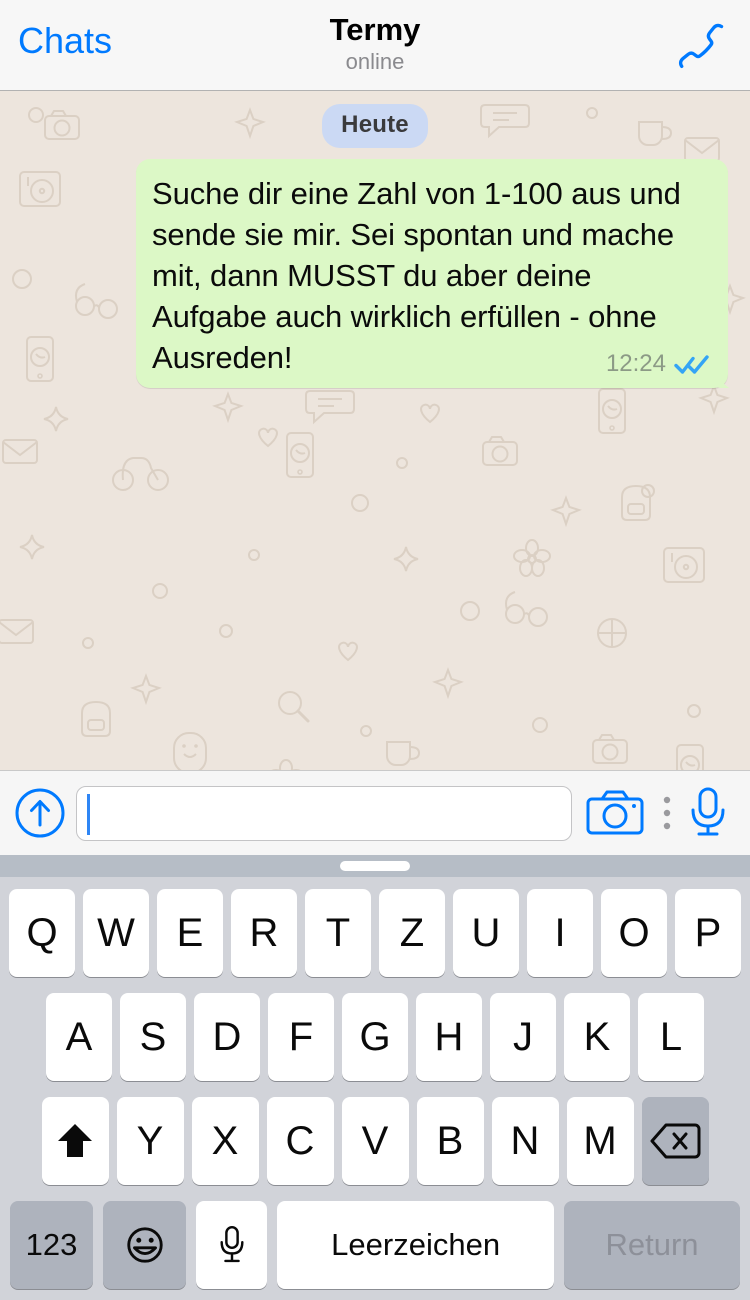 The width and height of the screenshot is (750, 1300). What do you see at coordinates (79, 1037) in the screenshot?
I see `key-a: A` at bounding box center [79, 1037].